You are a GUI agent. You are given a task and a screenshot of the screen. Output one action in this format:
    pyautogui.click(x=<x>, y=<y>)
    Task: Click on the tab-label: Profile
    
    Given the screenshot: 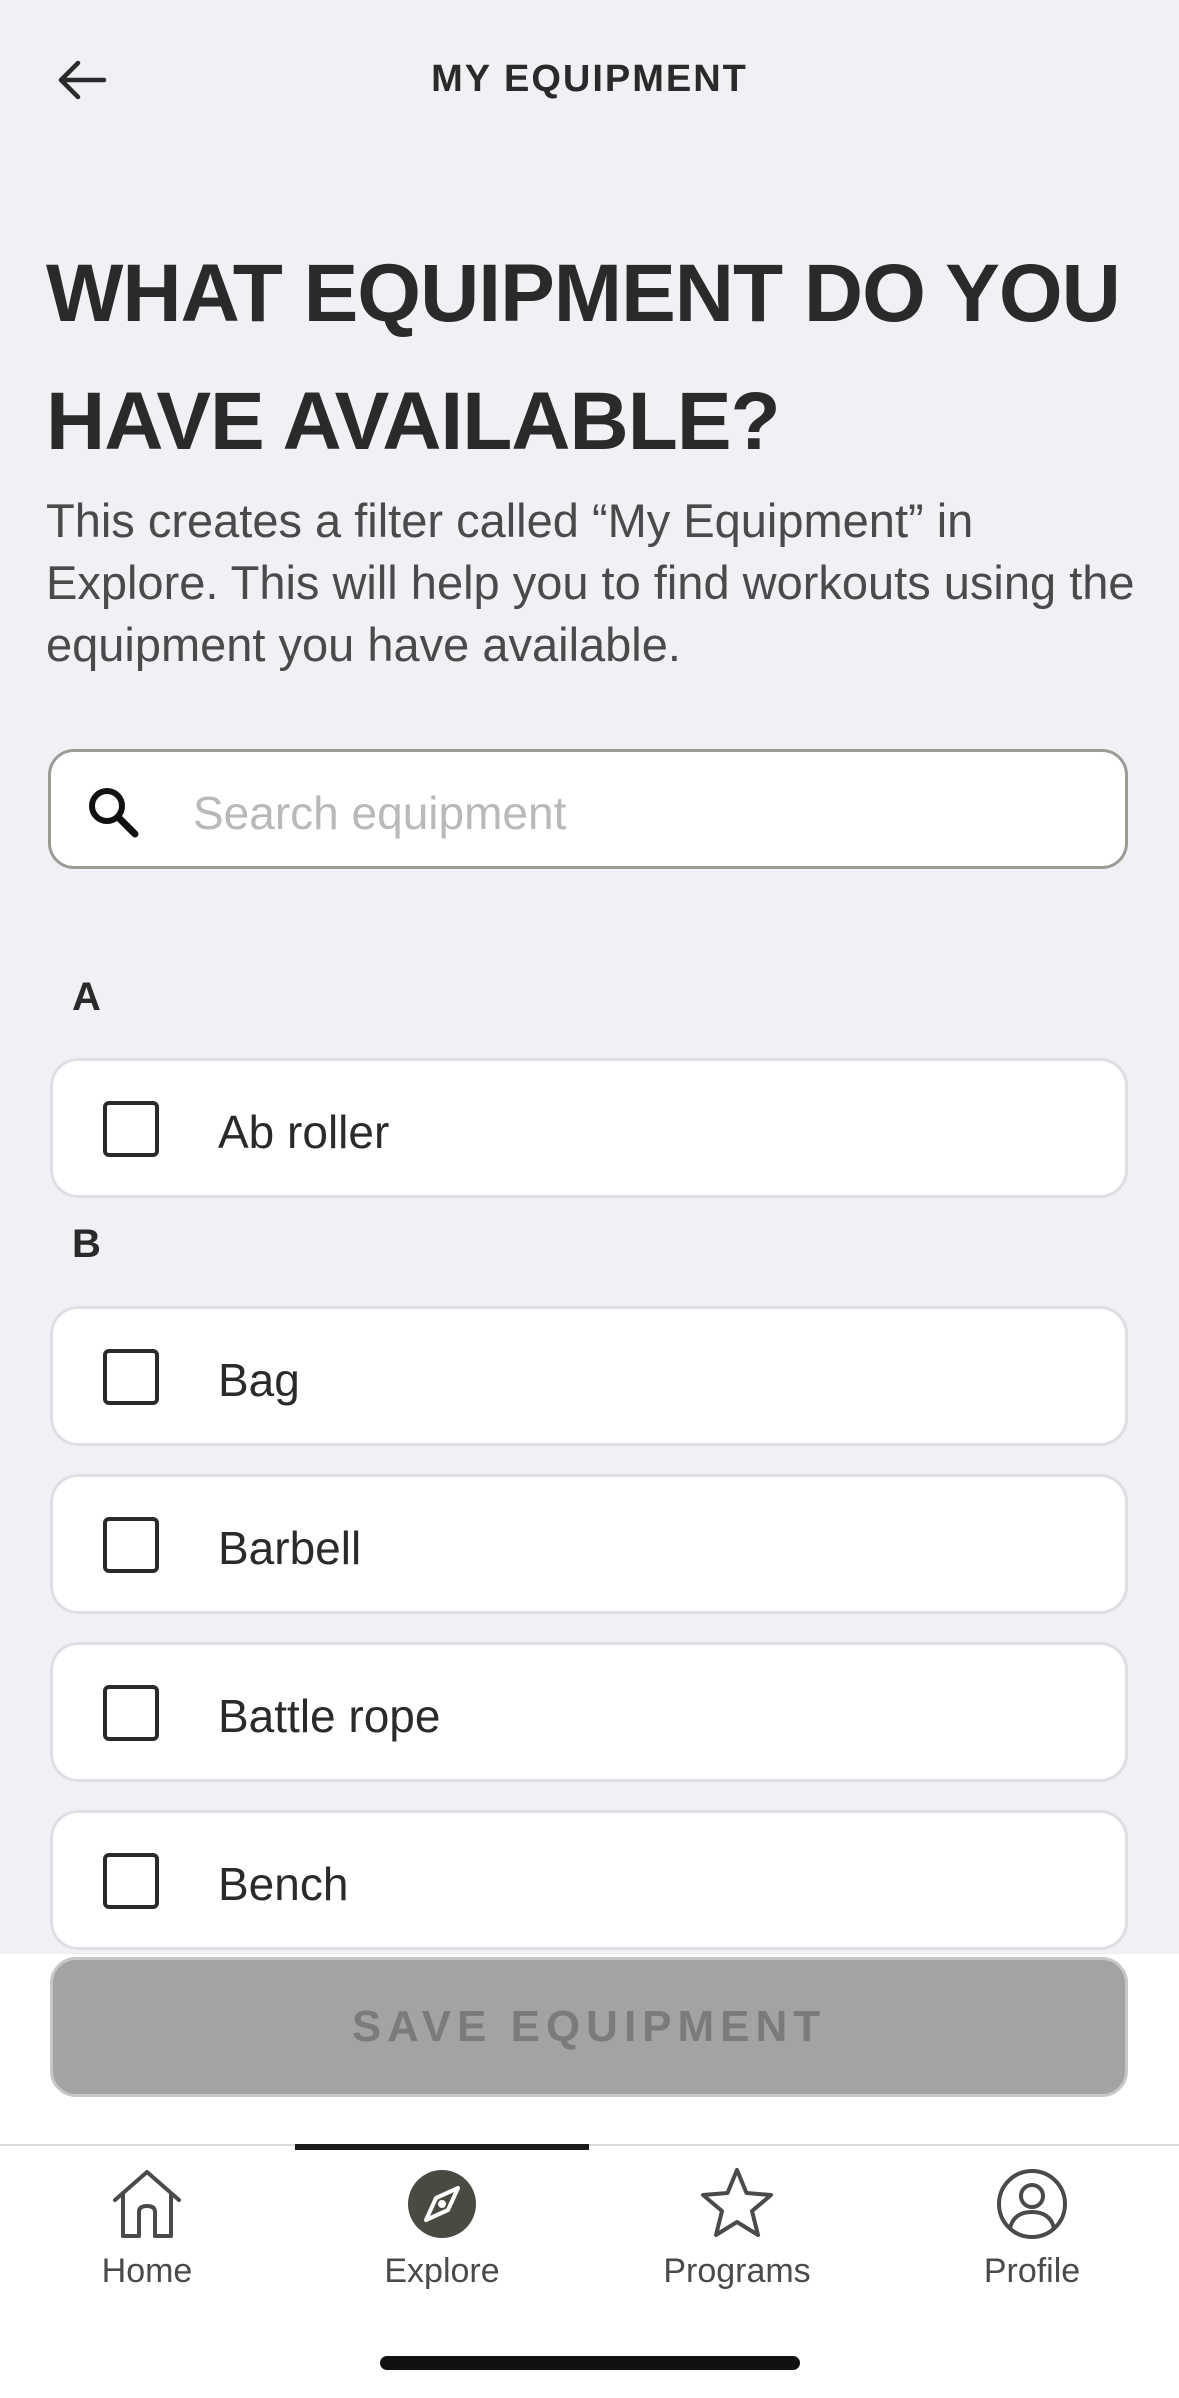 What is the action you would take?
    pyautogui.click(x=1032, y=2271)
    